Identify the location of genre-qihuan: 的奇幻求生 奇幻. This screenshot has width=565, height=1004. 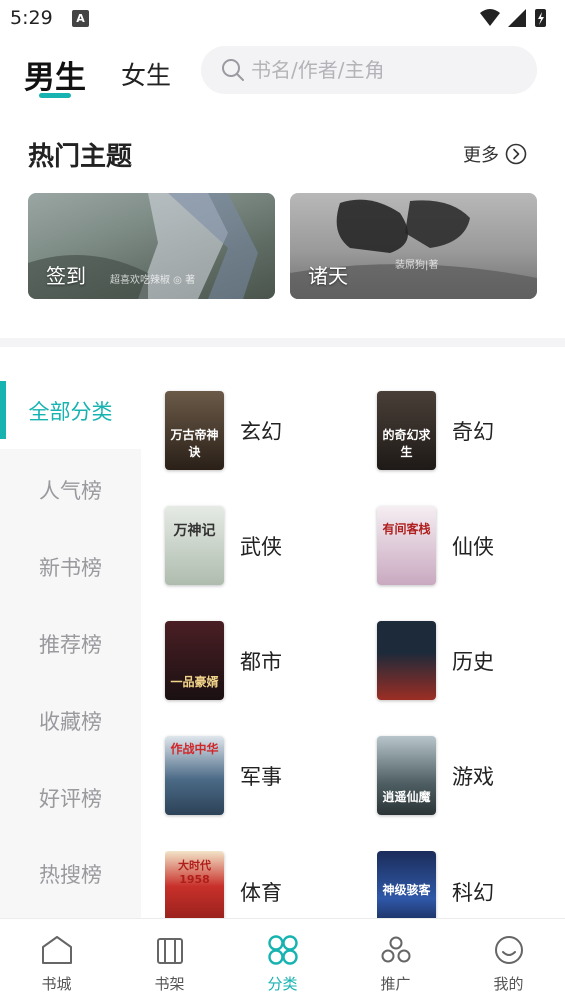
(435, 430).